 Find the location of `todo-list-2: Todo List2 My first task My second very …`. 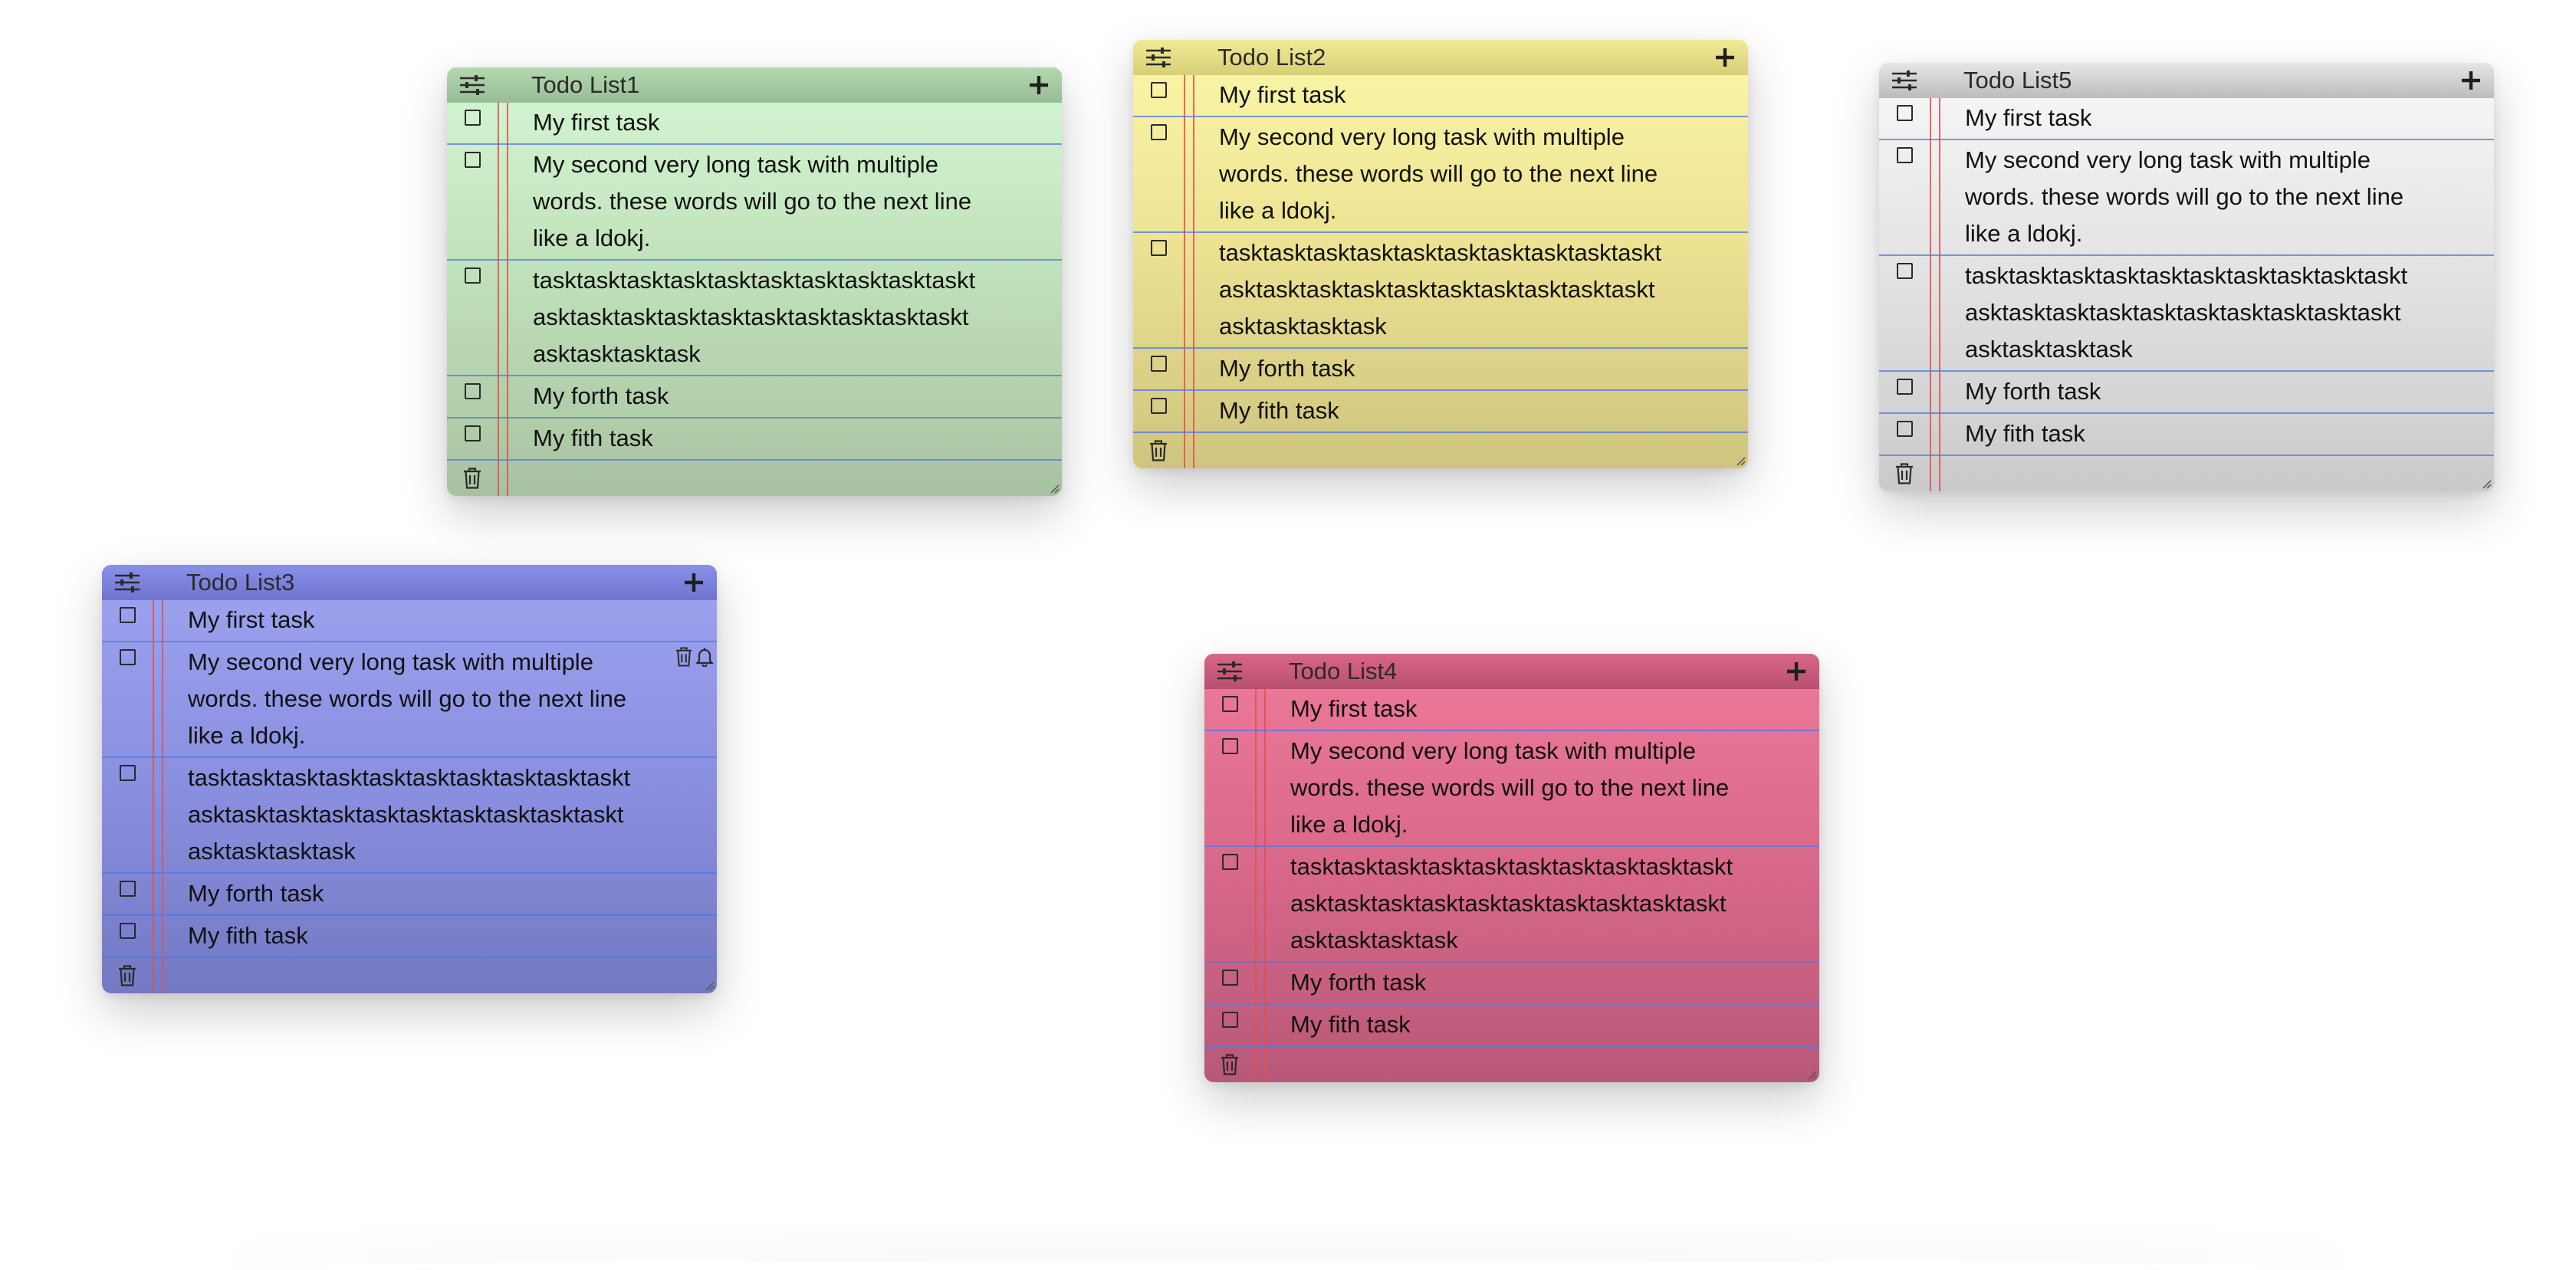

todo-list-2: Todo List2 My first task My second very … is located at coordinates (1441, 254).